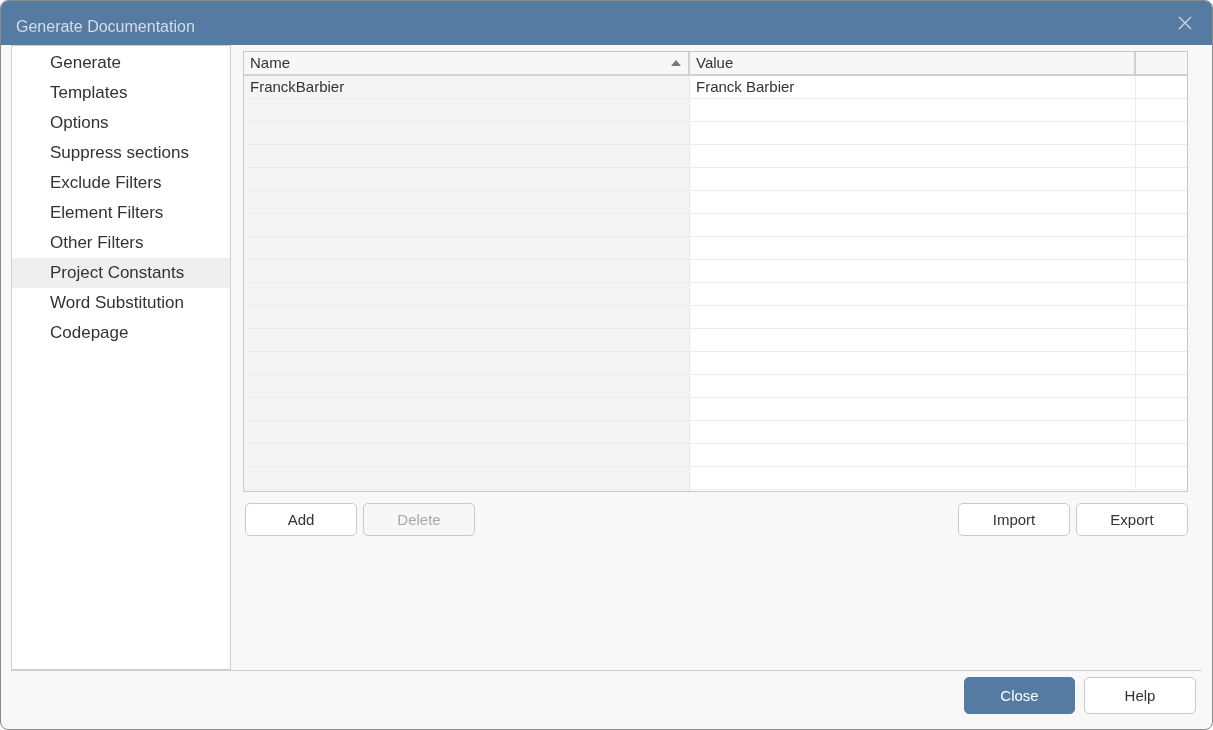  What do you see at coordinates (1019, 695) in the screenshot?
I see `button: Close` at bounding box center [1019, 695].